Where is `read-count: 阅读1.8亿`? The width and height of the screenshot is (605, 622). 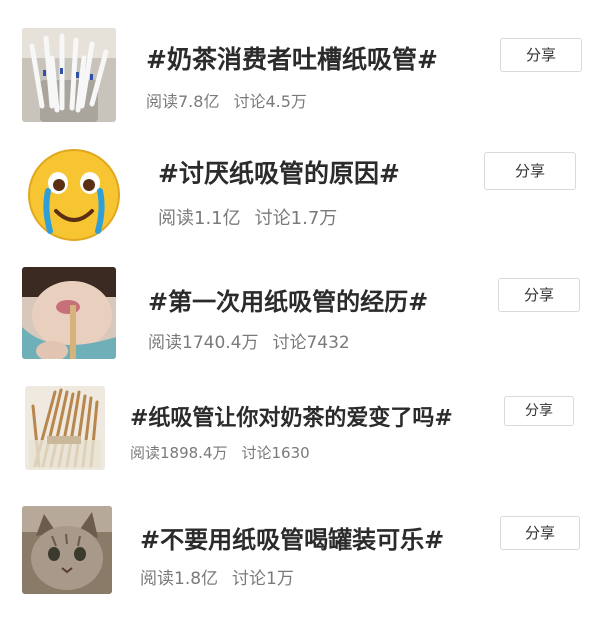 read-count: 阅读1.8亿 is located at coordinates (179, 579).